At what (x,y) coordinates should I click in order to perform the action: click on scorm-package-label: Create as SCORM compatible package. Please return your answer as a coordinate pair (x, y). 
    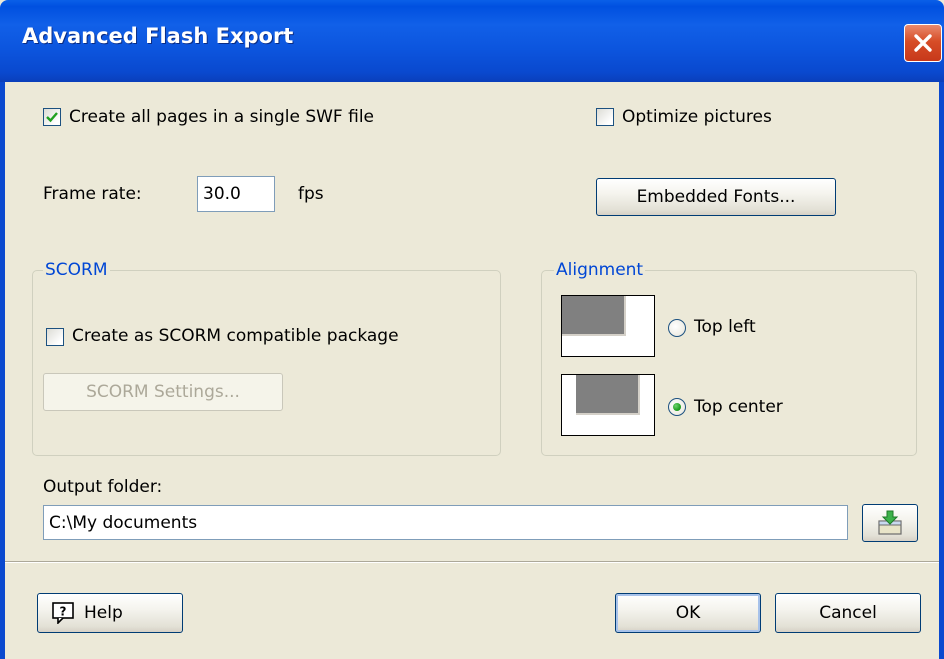
    Looking at the image, I should click on (235, 336).